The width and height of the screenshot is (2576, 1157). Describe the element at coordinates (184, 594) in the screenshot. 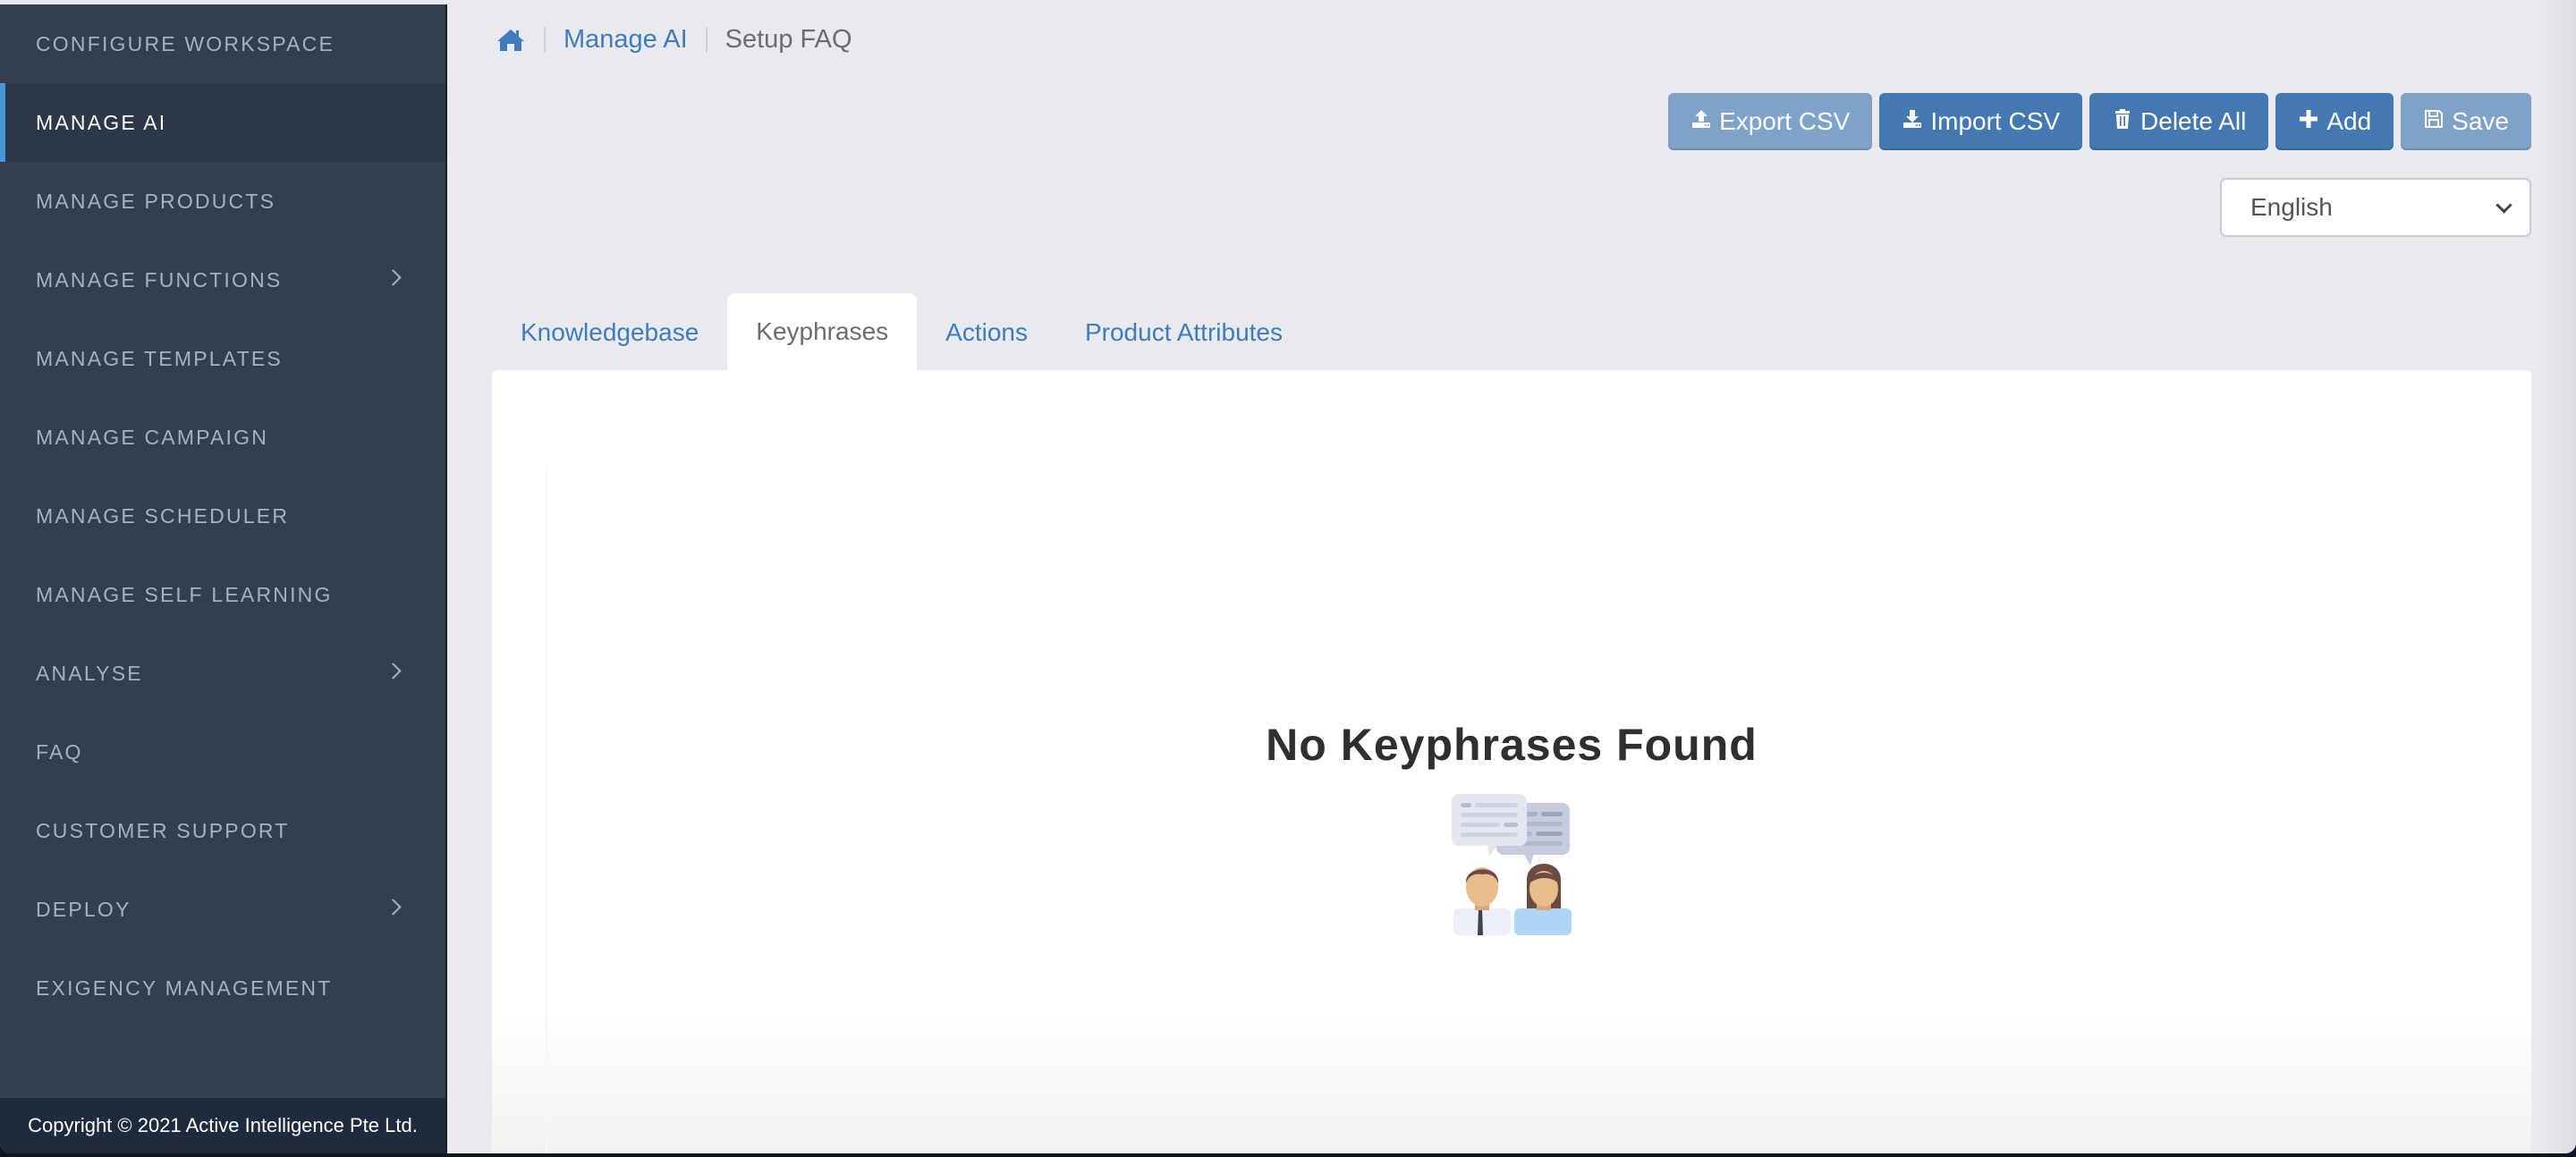

I see `sidebar-item-label: MANAGE SELF LEARNING` at that location.